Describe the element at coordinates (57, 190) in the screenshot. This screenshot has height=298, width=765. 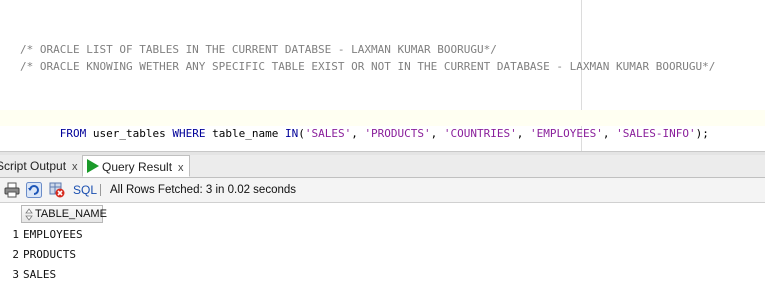
I see `cancel-query-icon` at that location.